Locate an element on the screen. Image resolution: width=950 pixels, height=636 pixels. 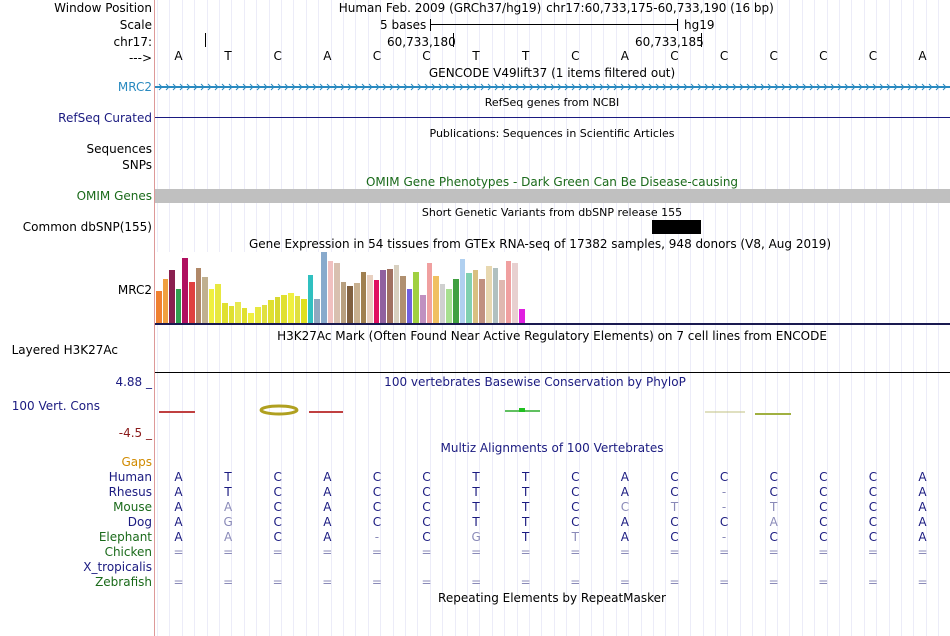
conservation-track-label: 100 Vert. Cons is located at coordinates (56, 406).